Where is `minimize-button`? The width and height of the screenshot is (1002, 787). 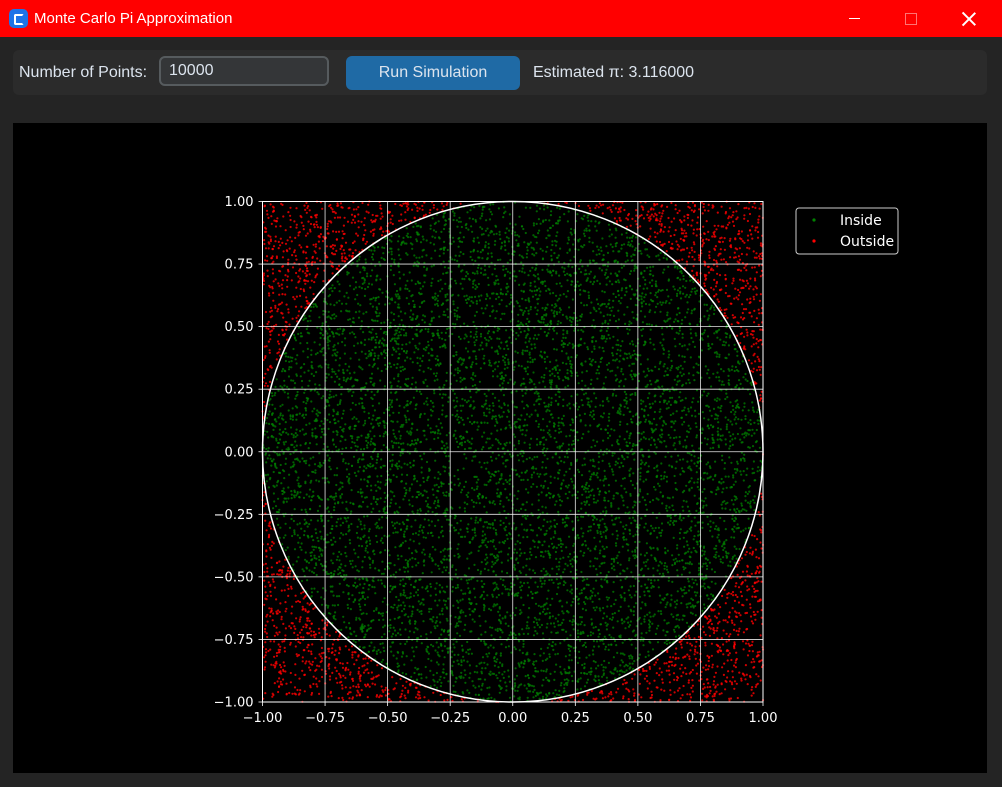
minimize-button is located at coordinates (854, 18).